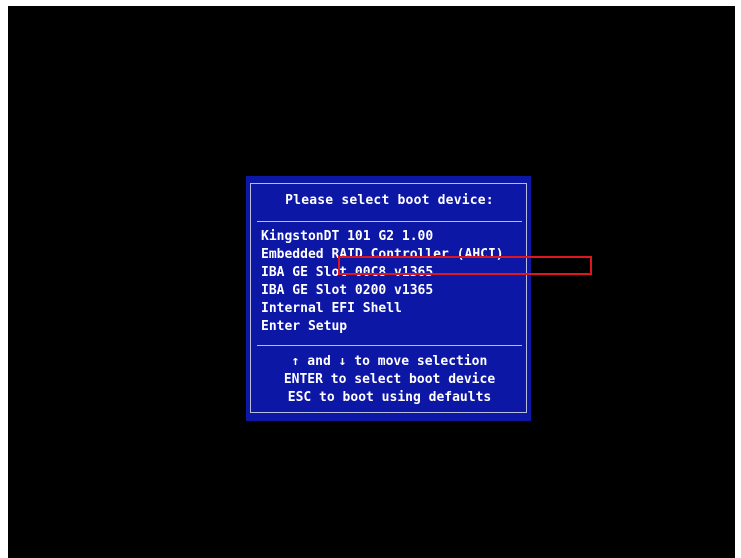 The image size is (741, 558). I want to click on title-divider, so click(389, 221).